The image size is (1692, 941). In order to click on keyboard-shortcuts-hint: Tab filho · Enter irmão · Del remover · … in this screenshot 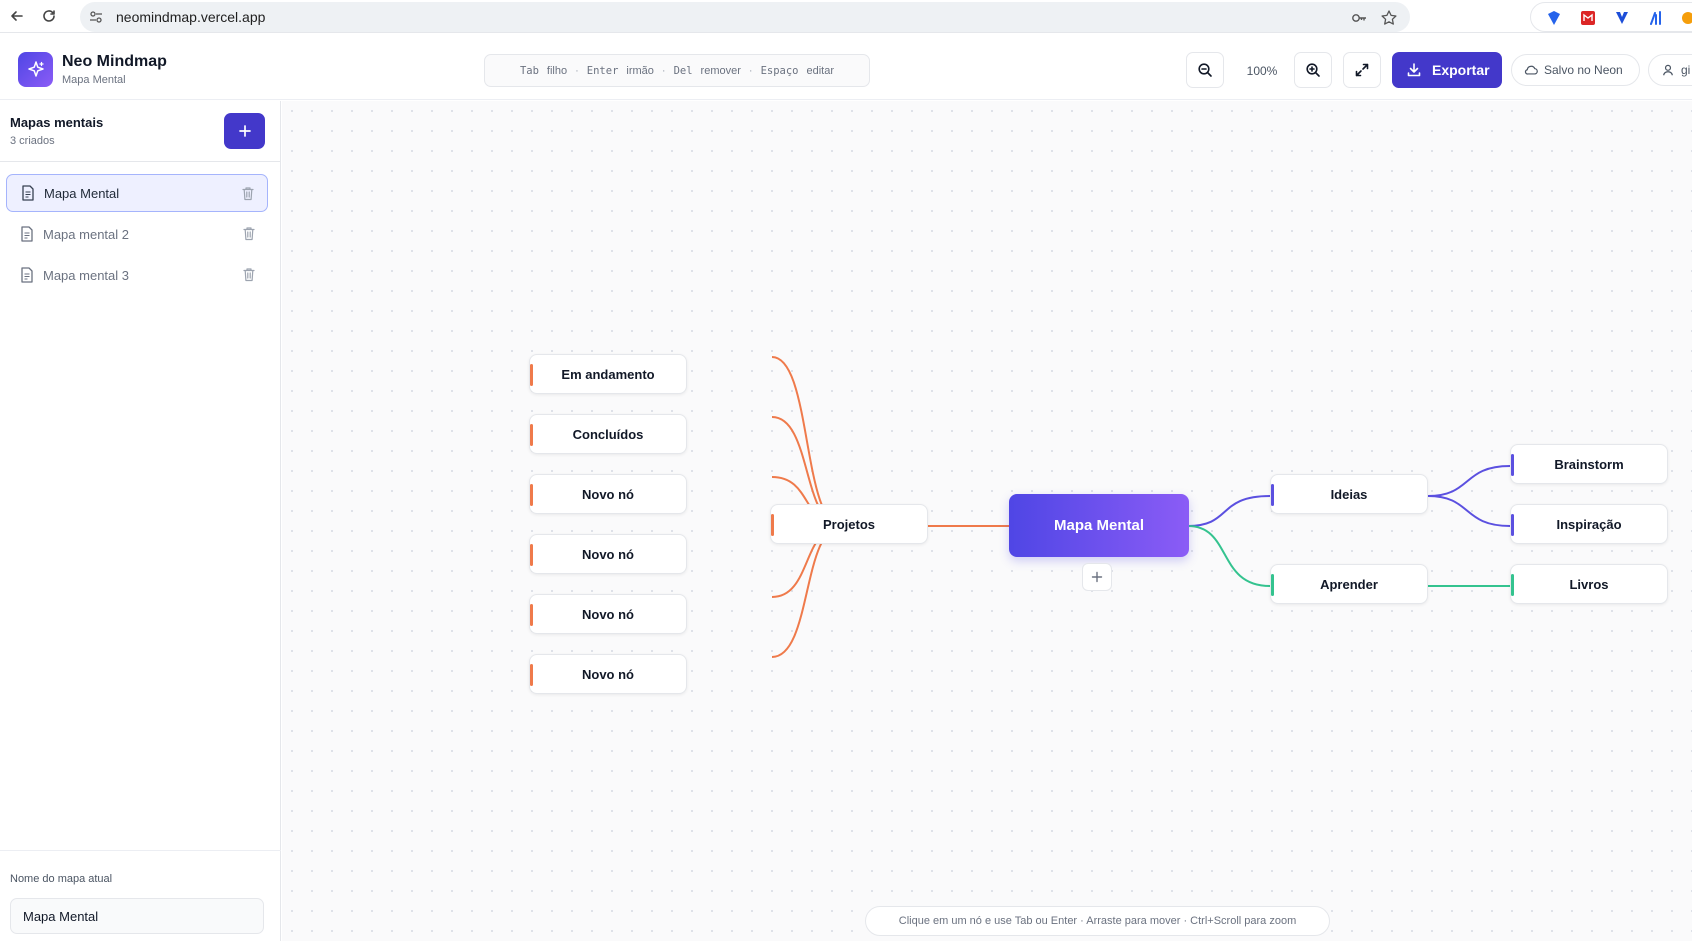, I will do `click(677, 70)`.